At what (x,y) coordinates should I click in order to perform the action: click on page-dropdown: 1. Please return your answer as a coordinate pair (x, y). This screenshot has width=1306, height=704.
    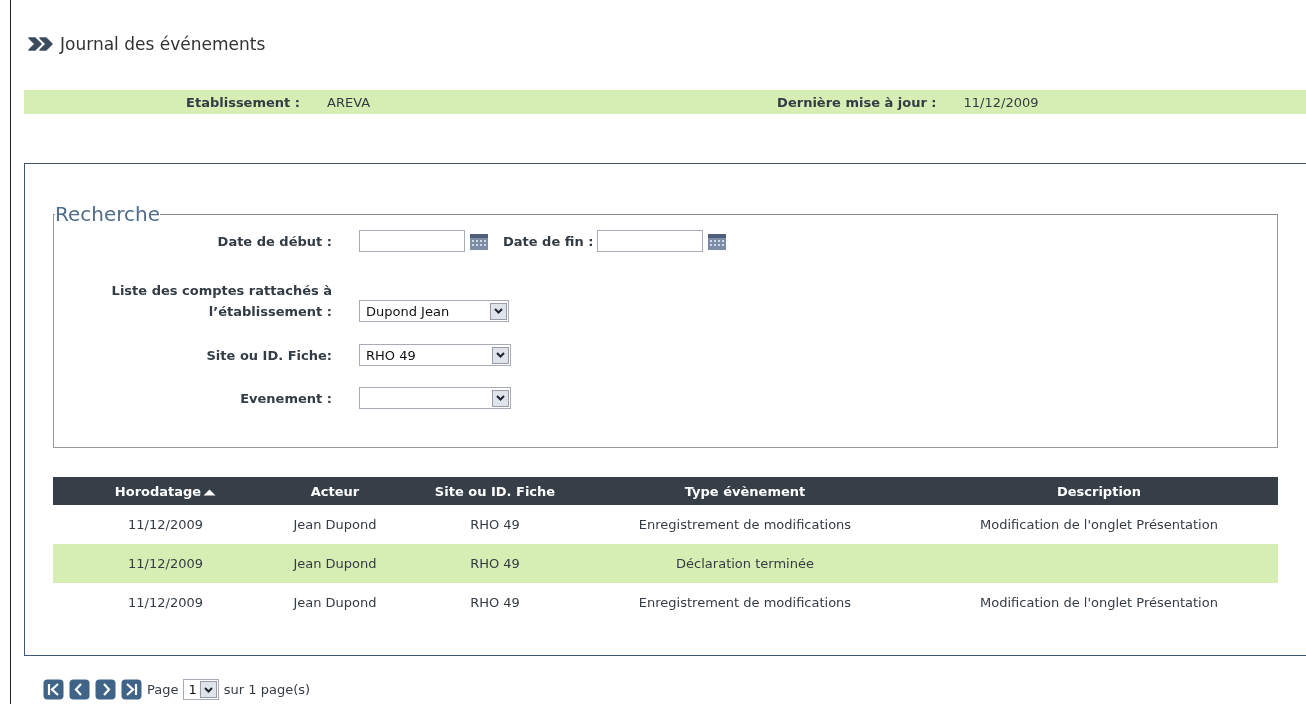
    Looking at the image, I should click on (201, 689).